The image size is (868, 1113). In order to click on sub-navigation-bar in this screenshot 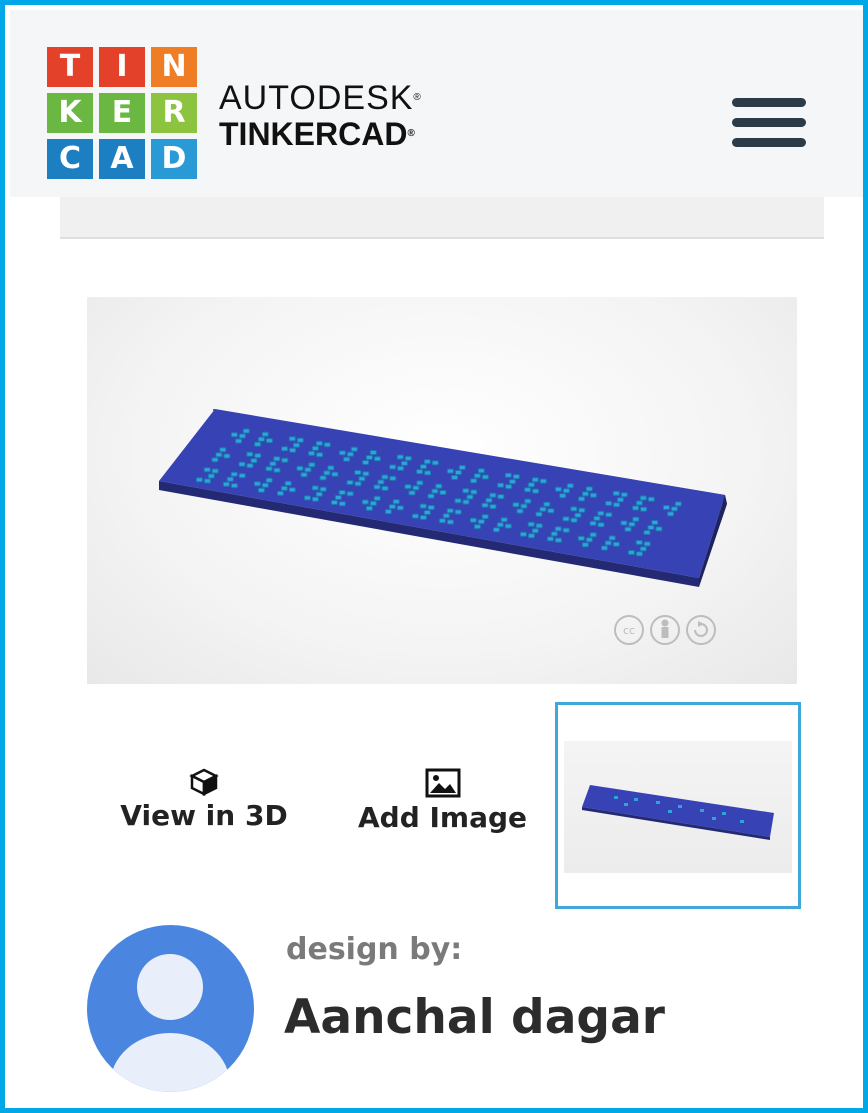, I will do `click(442, 218)`.